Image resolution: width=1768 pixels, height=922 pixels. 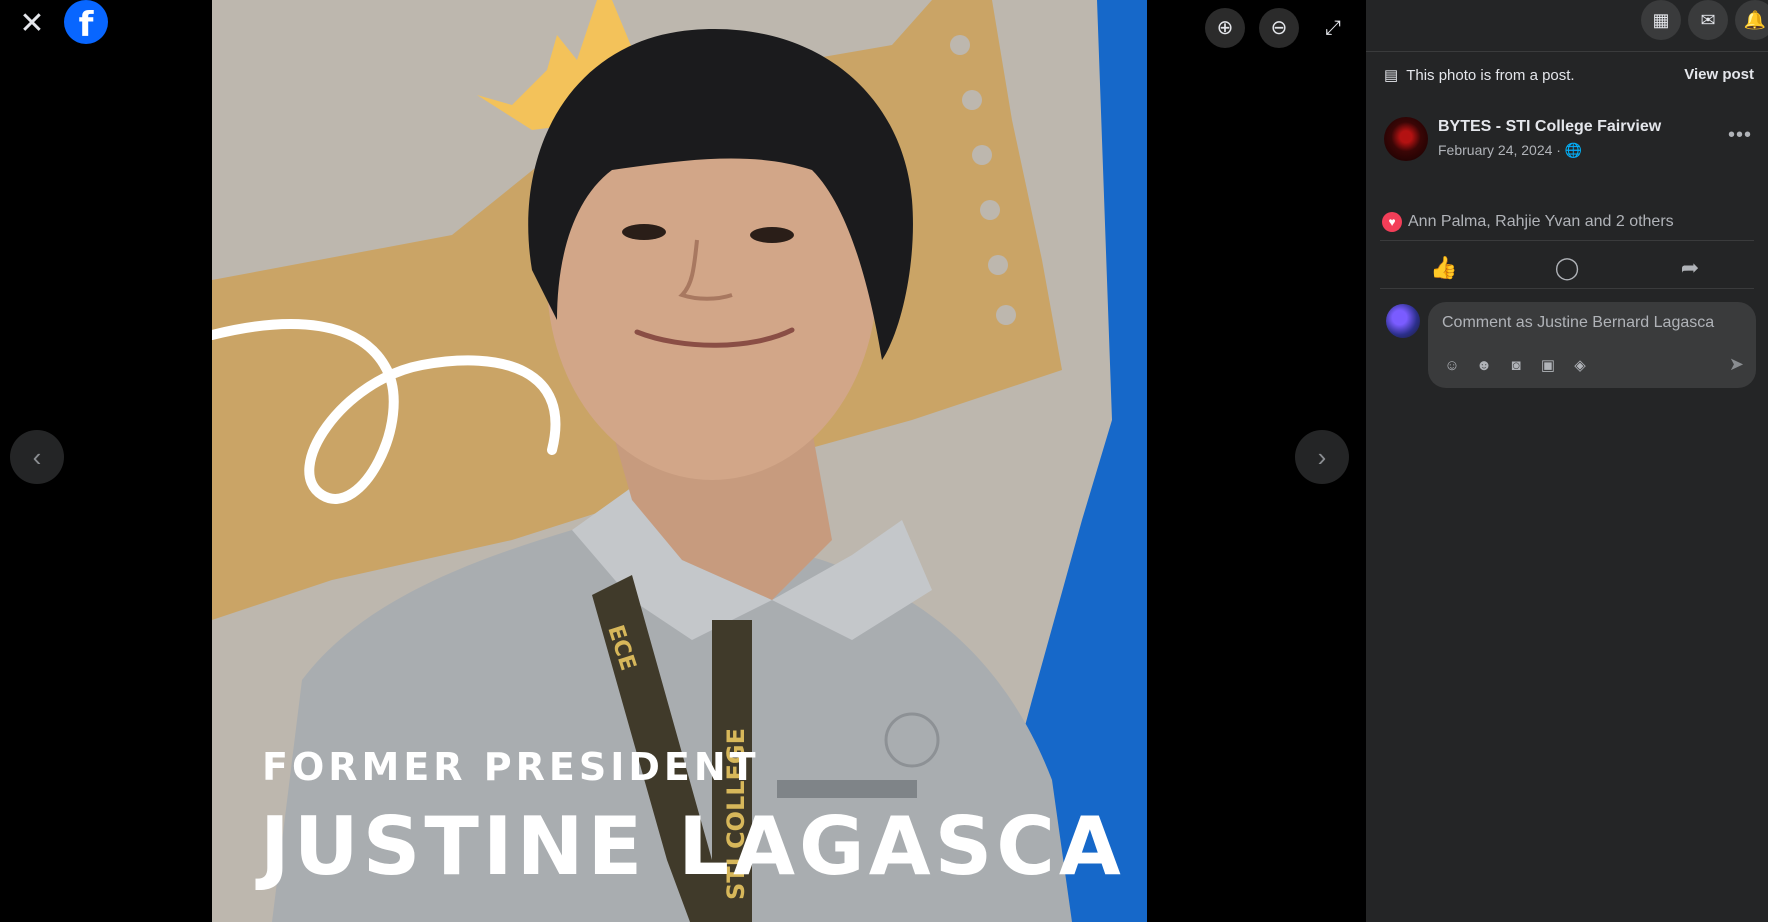 What do you see at coordinates (1279, 28) in the screenshot?
I see `zoom-out-icon: ⊖` at bounding box center [1279, 28].